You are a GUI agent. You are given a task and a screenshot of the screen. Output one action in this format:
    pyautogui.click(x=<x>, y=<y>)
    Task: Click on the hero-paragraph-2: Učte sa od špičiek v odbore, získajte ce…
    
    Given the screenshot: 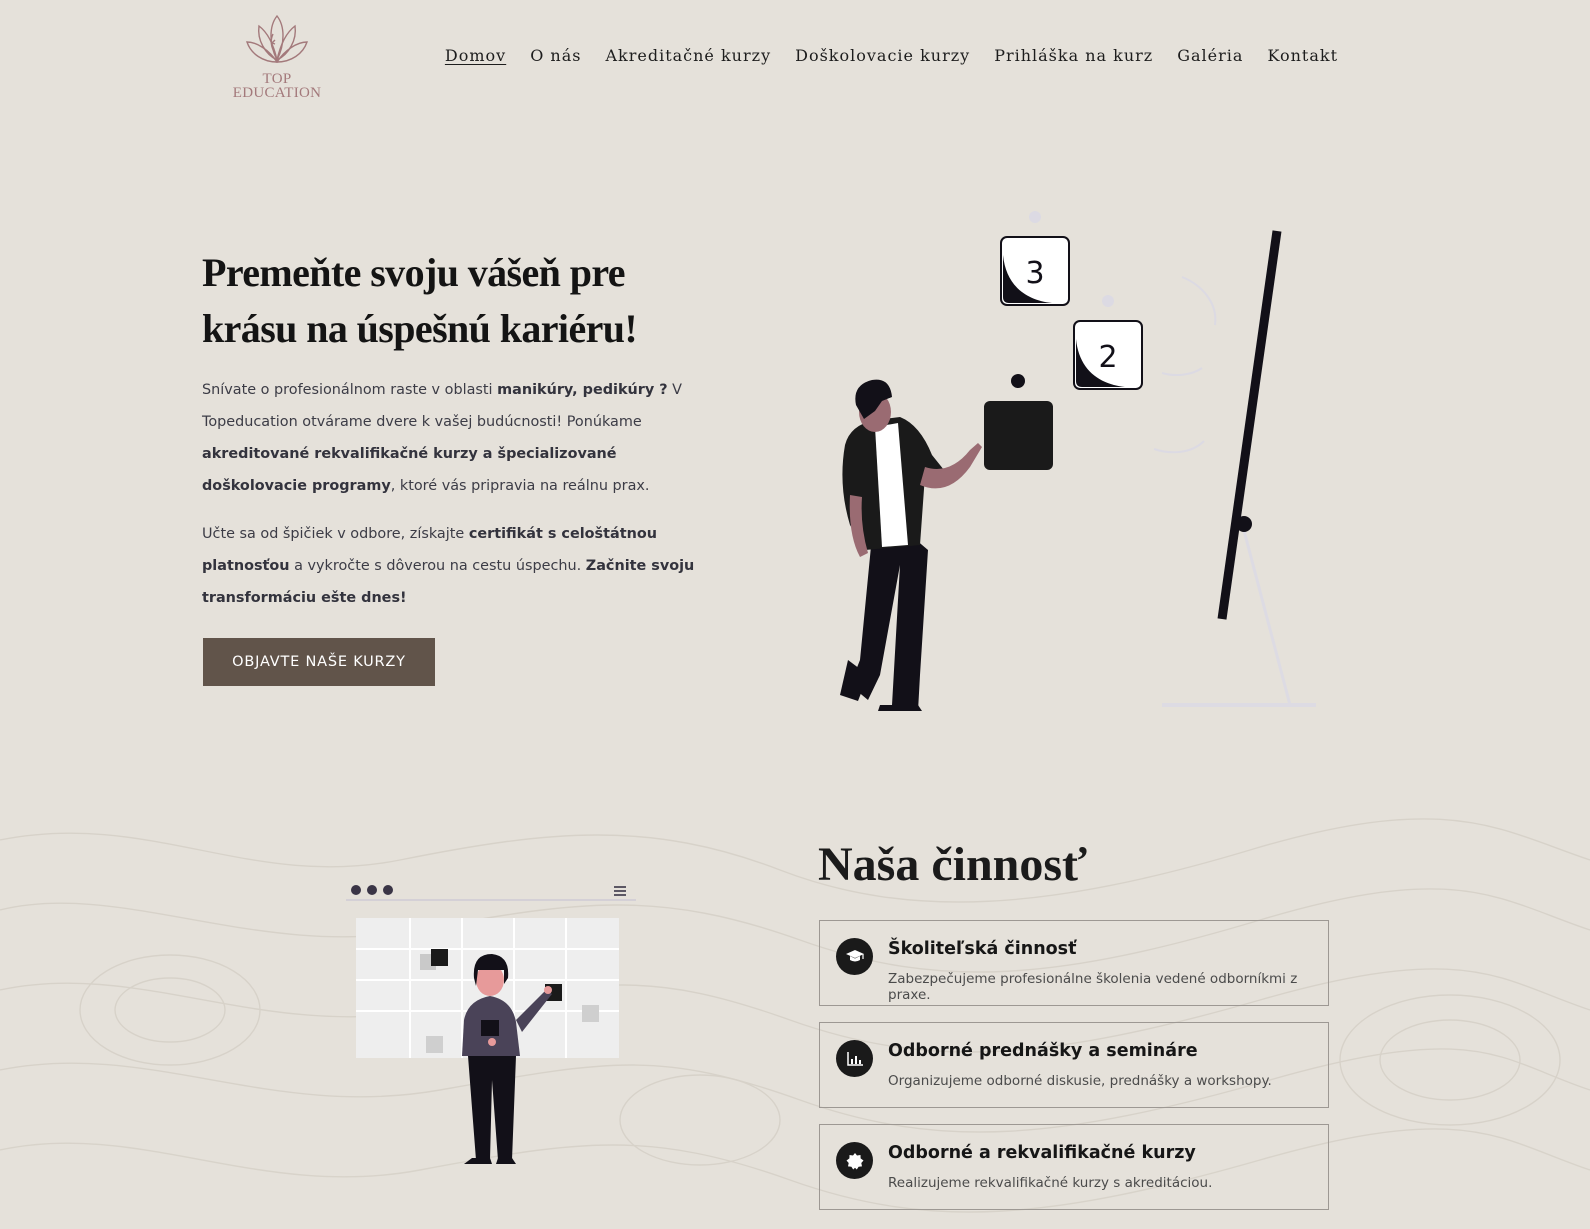 What is the action you would take?
    pyautogui.click(x=457, y=566)
    